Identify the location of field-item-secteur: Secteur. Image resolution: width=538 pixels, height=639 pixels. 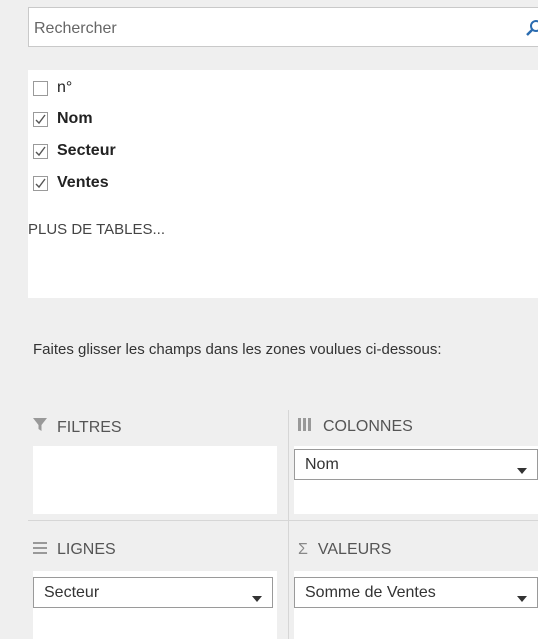
(72, 151).